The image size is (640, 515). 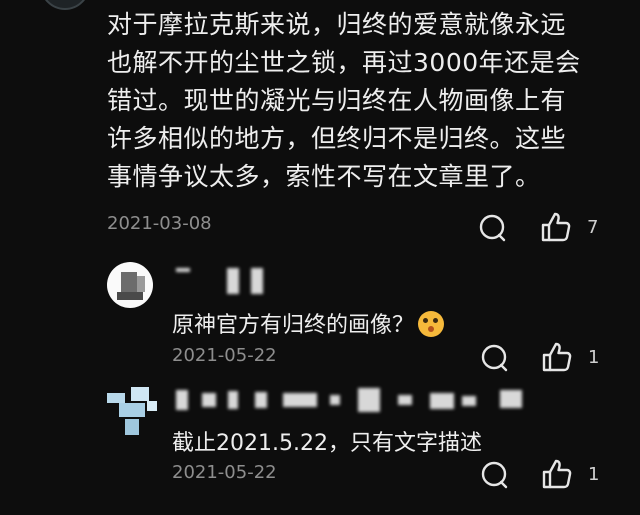 I want to click on reply-text-row: 原神官方有归终的画像？, so click(x=308, y=323).